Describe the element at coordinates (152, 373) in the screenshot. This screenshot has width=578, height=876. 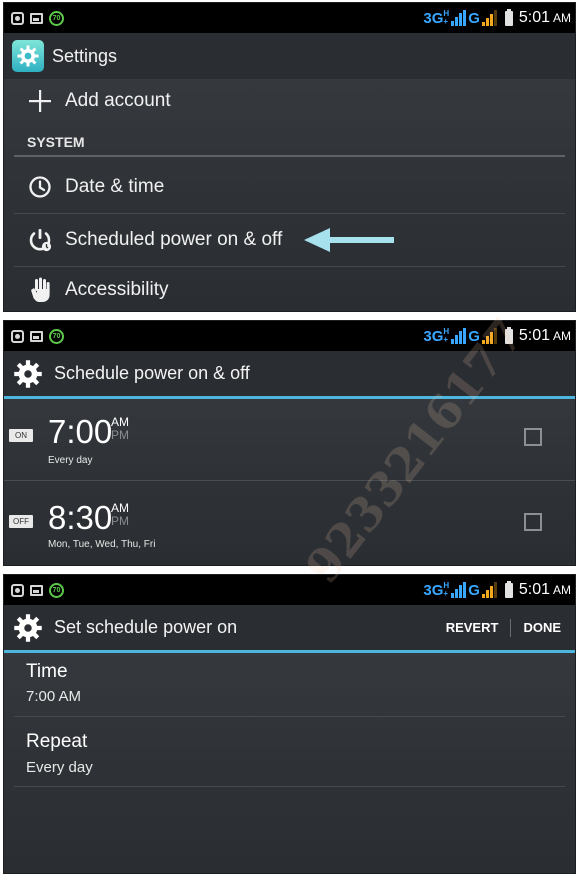
I see `page-title: Schedule power on & off` at that location.